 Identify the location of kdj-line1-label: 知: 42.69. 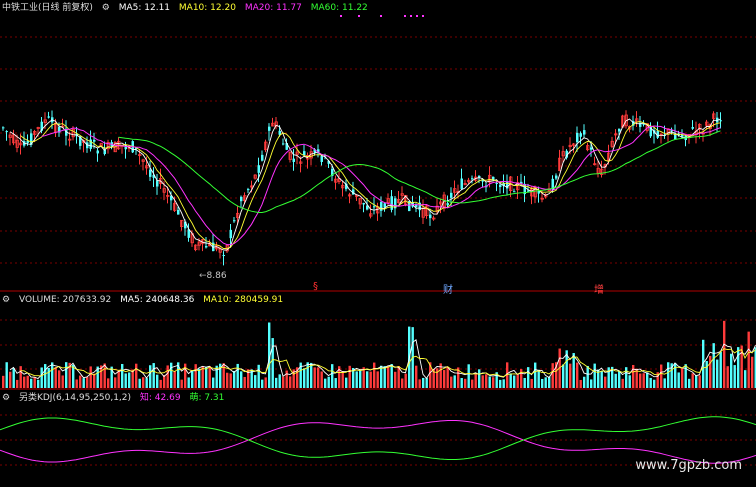
(160, 398).